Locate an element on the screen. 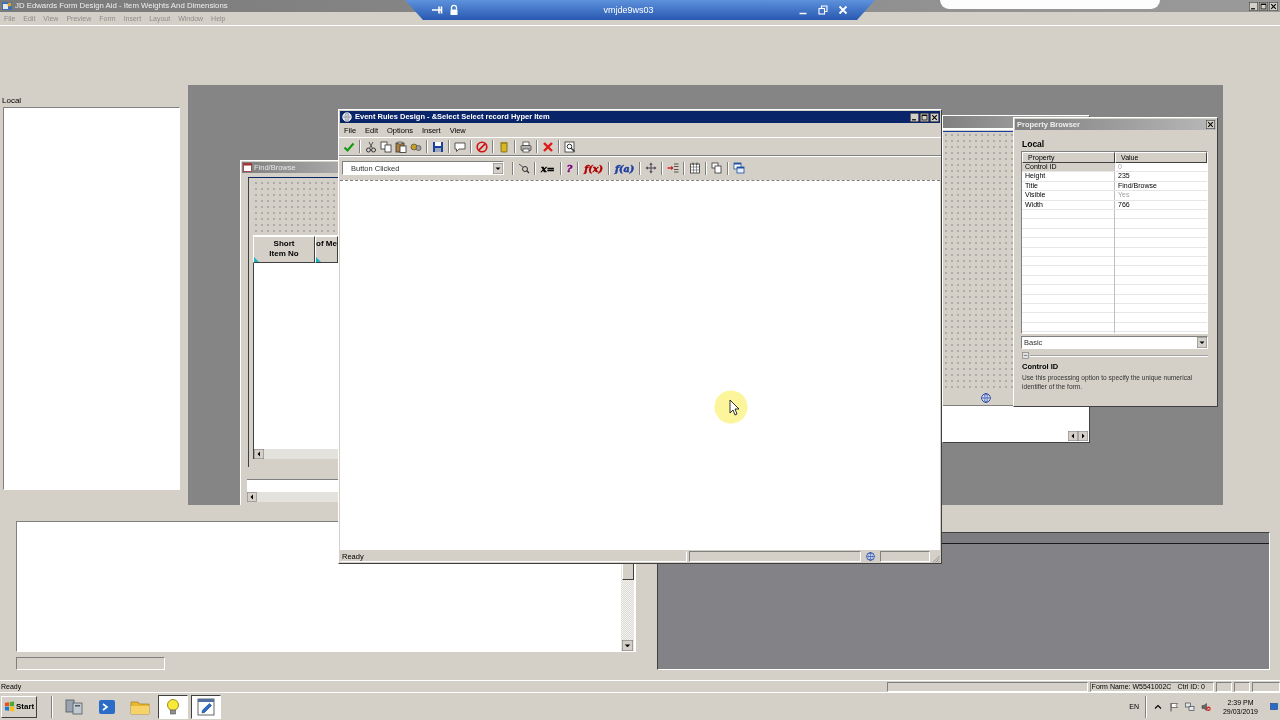 The height and width of the screenshot is (720, 1280). print-icon is located at coordinates (526, 146).